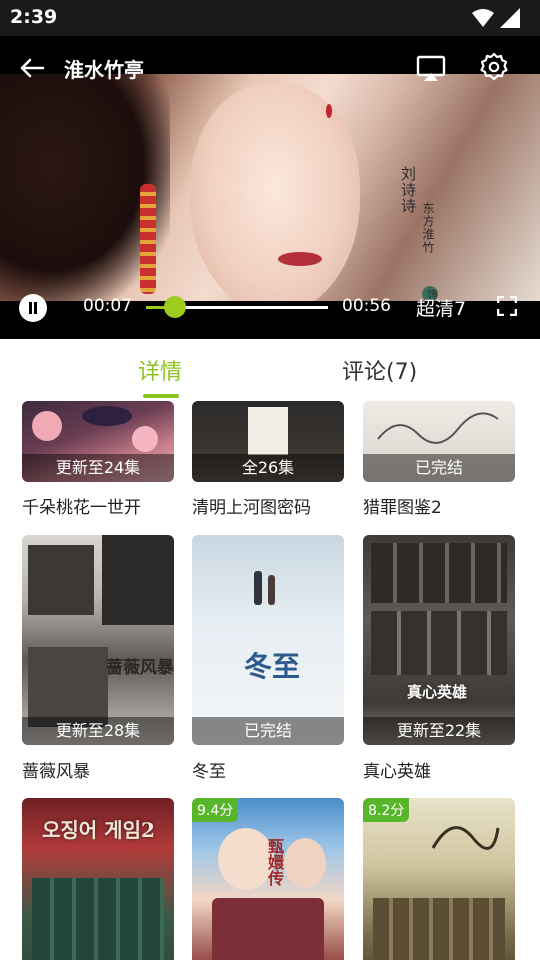 The height and width of the screenshot is (960, 540). What do you see at coordinates (268, 640) in the screenshot?
I see `show-poster: 冬至 已完结` at bounding box center [268, 640].